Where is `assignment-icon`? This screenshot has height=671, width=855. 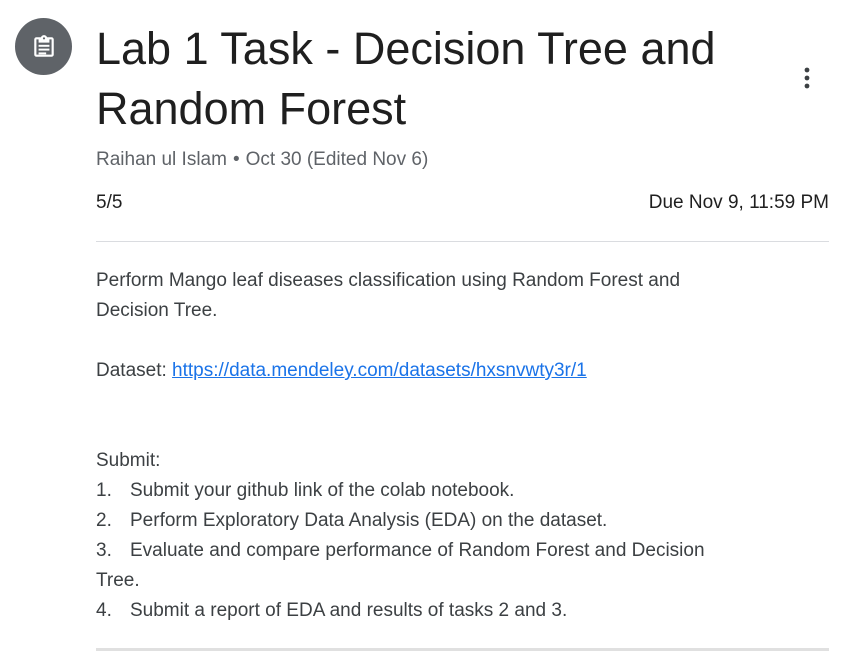 assignment-icon is located at coordinates (43, 46).